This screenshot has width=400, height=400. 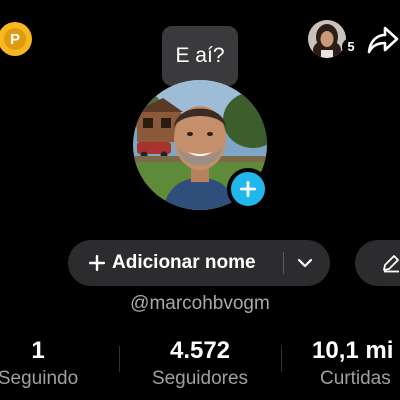 I want to click on add-name-label: Adicionar nome, so click(x=184, y=262).